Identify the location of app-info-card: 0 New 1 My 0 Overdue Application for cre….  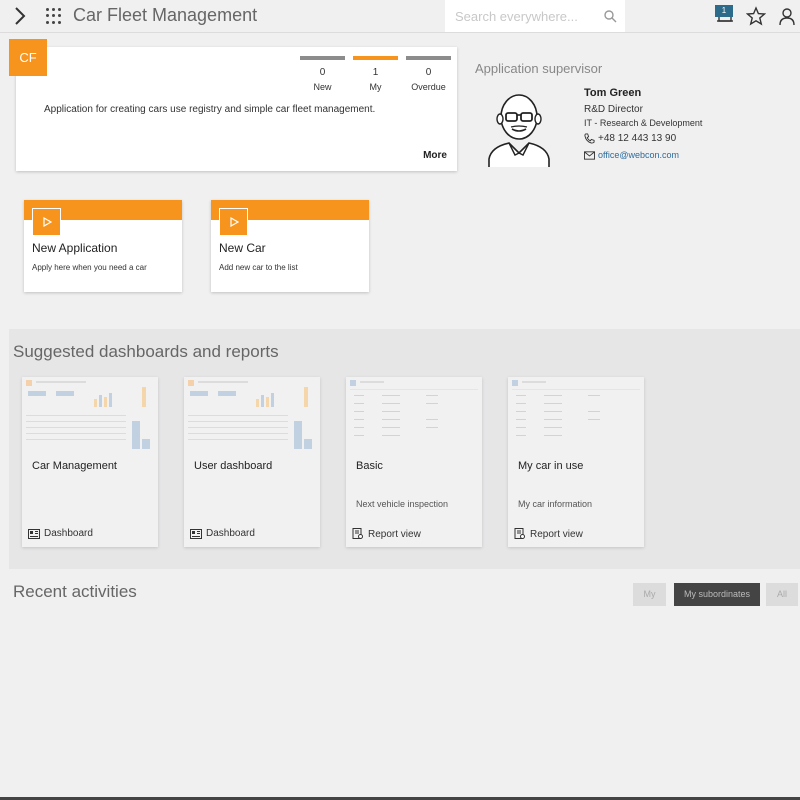
(236, 109).